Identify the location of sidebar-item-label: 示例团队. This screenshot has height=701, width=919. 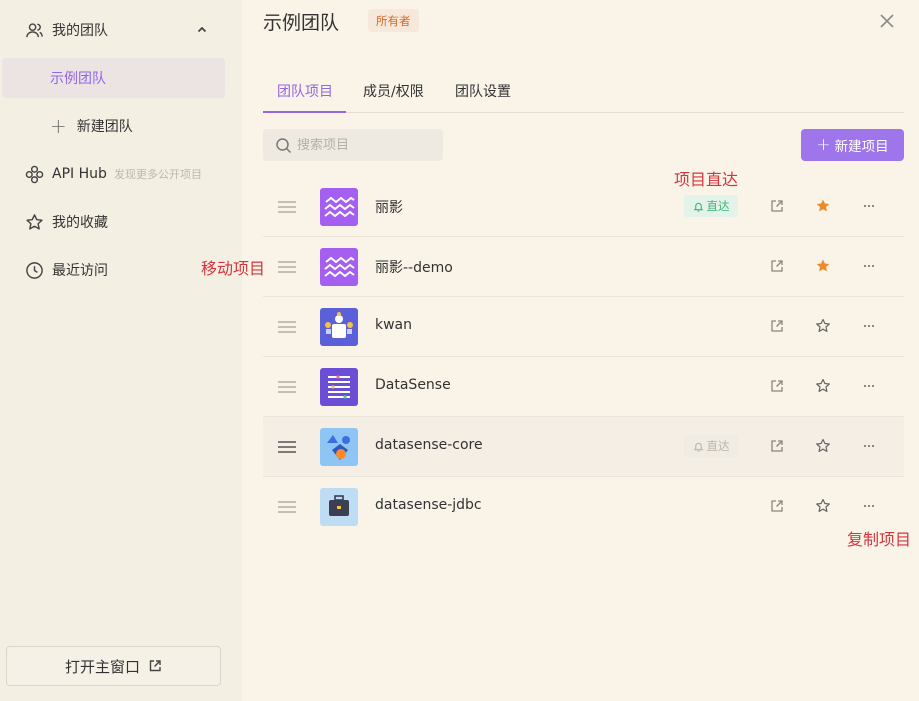
(78, 79).